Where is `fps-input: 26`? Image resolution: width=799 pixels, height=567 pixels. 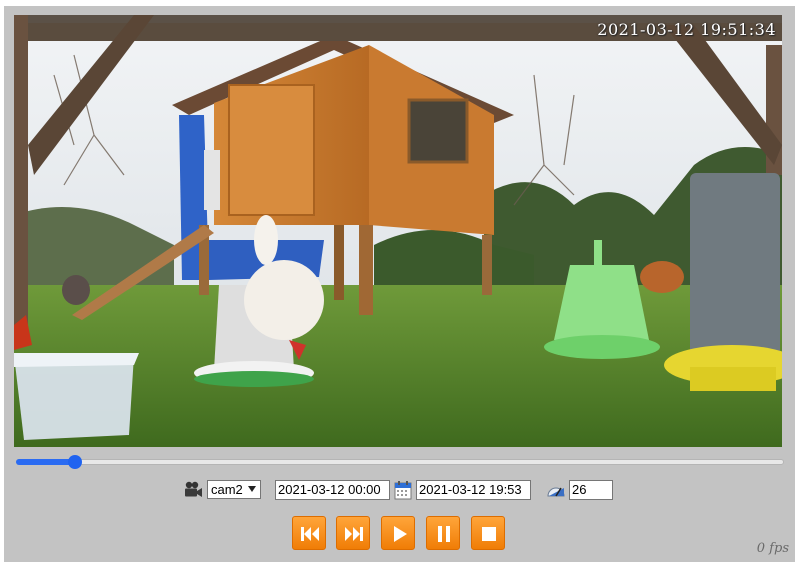
fps-input: 26 is located at coordinates (591, 490).